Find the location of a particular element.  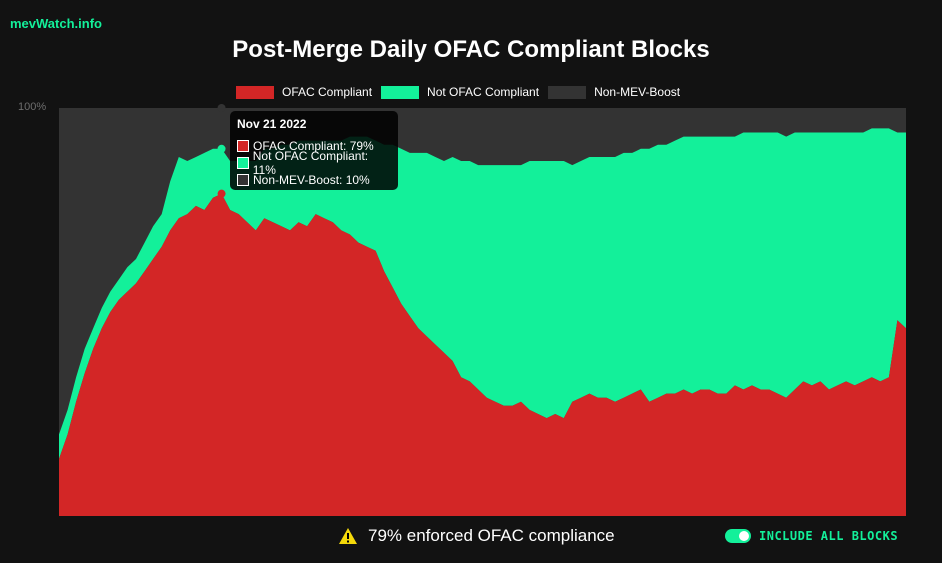

tooltip-row-non-mev: Non-MEV-Boost: 10% is located at coordinates (314, 179).